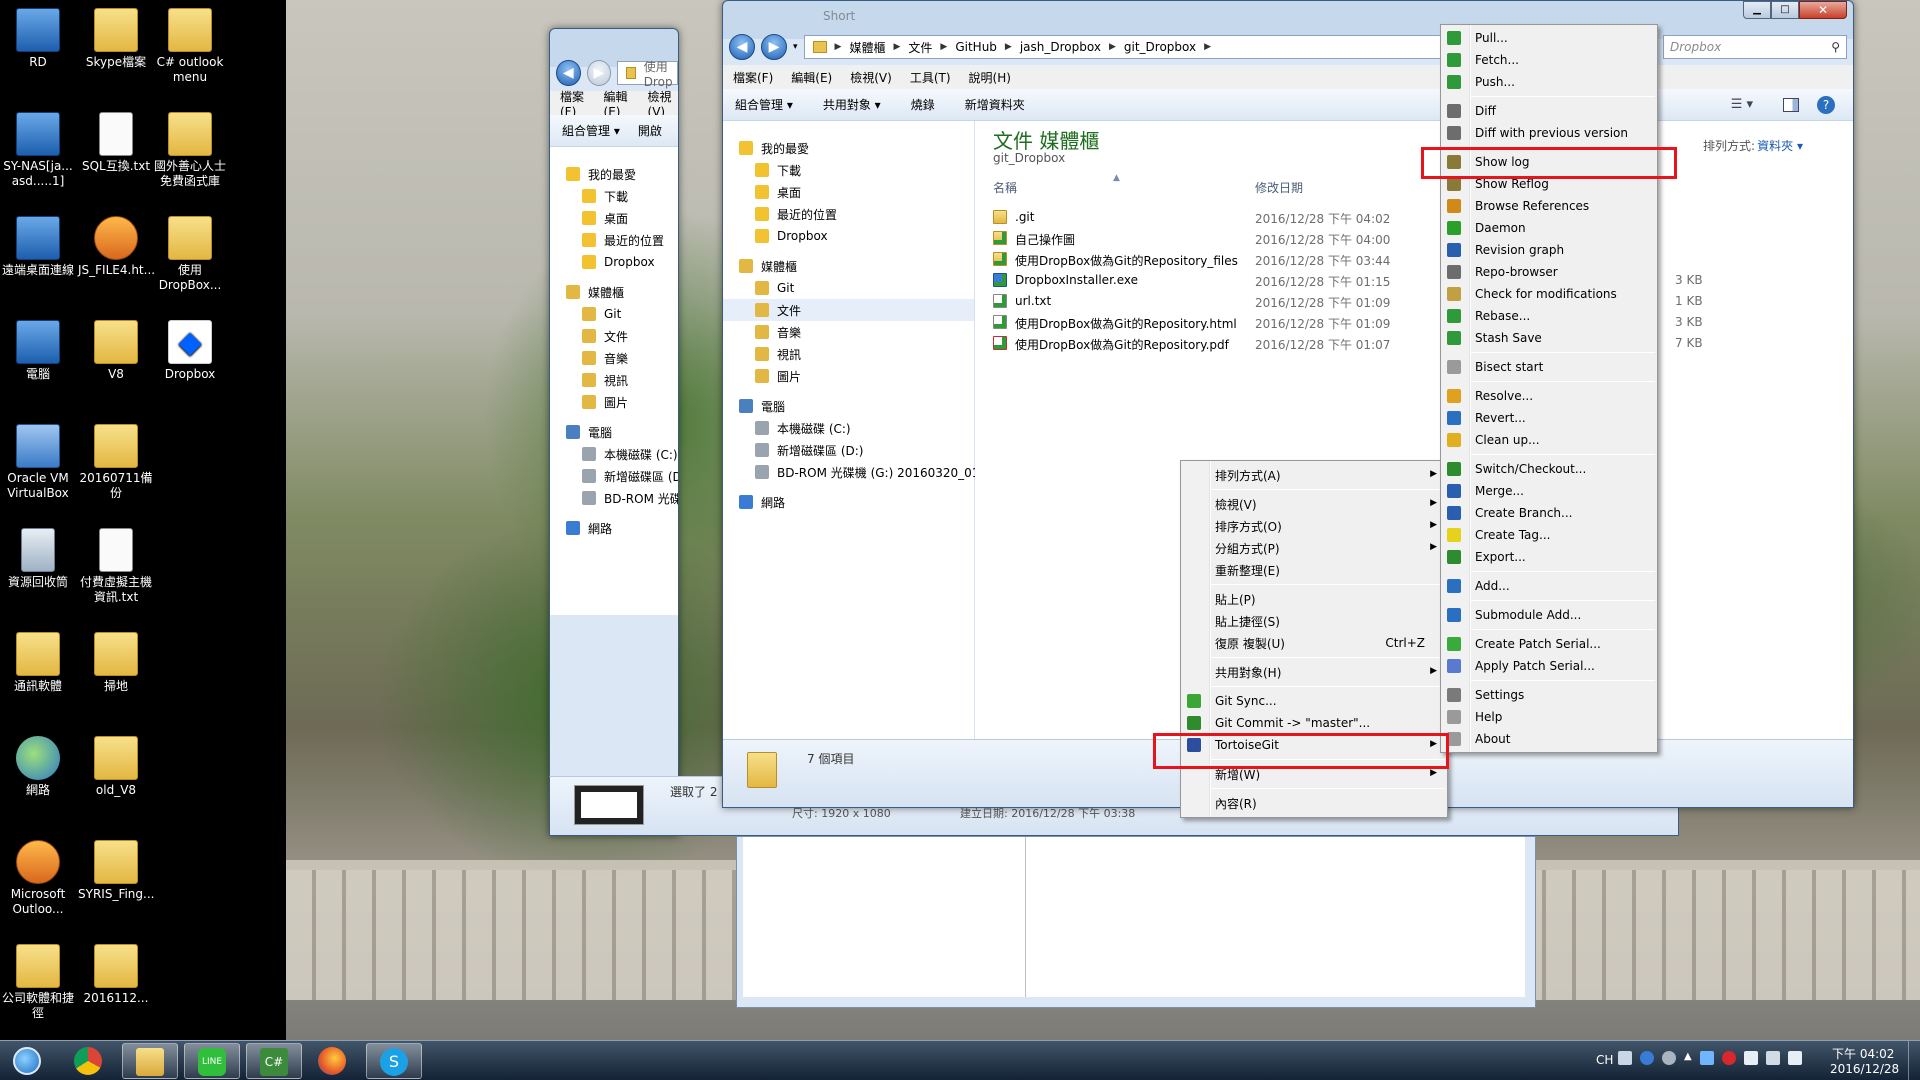 This screenshot has height=1080, width=1920. Describe the element at coordinates (1864, 1069) in the screenshot. I see `clock-date: 2016/12/28` at that location.